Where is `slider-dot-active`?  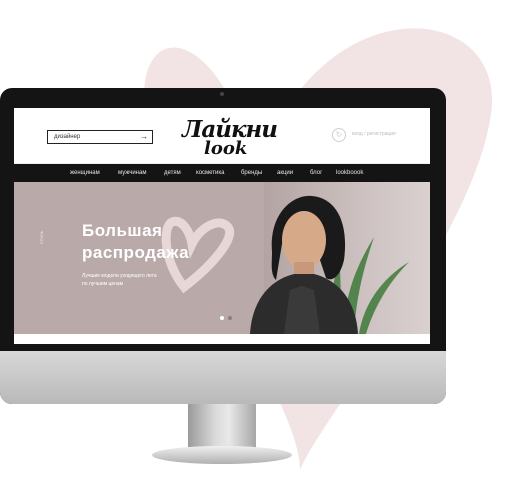 slider-dot-active is located at coordinates (222, 318).